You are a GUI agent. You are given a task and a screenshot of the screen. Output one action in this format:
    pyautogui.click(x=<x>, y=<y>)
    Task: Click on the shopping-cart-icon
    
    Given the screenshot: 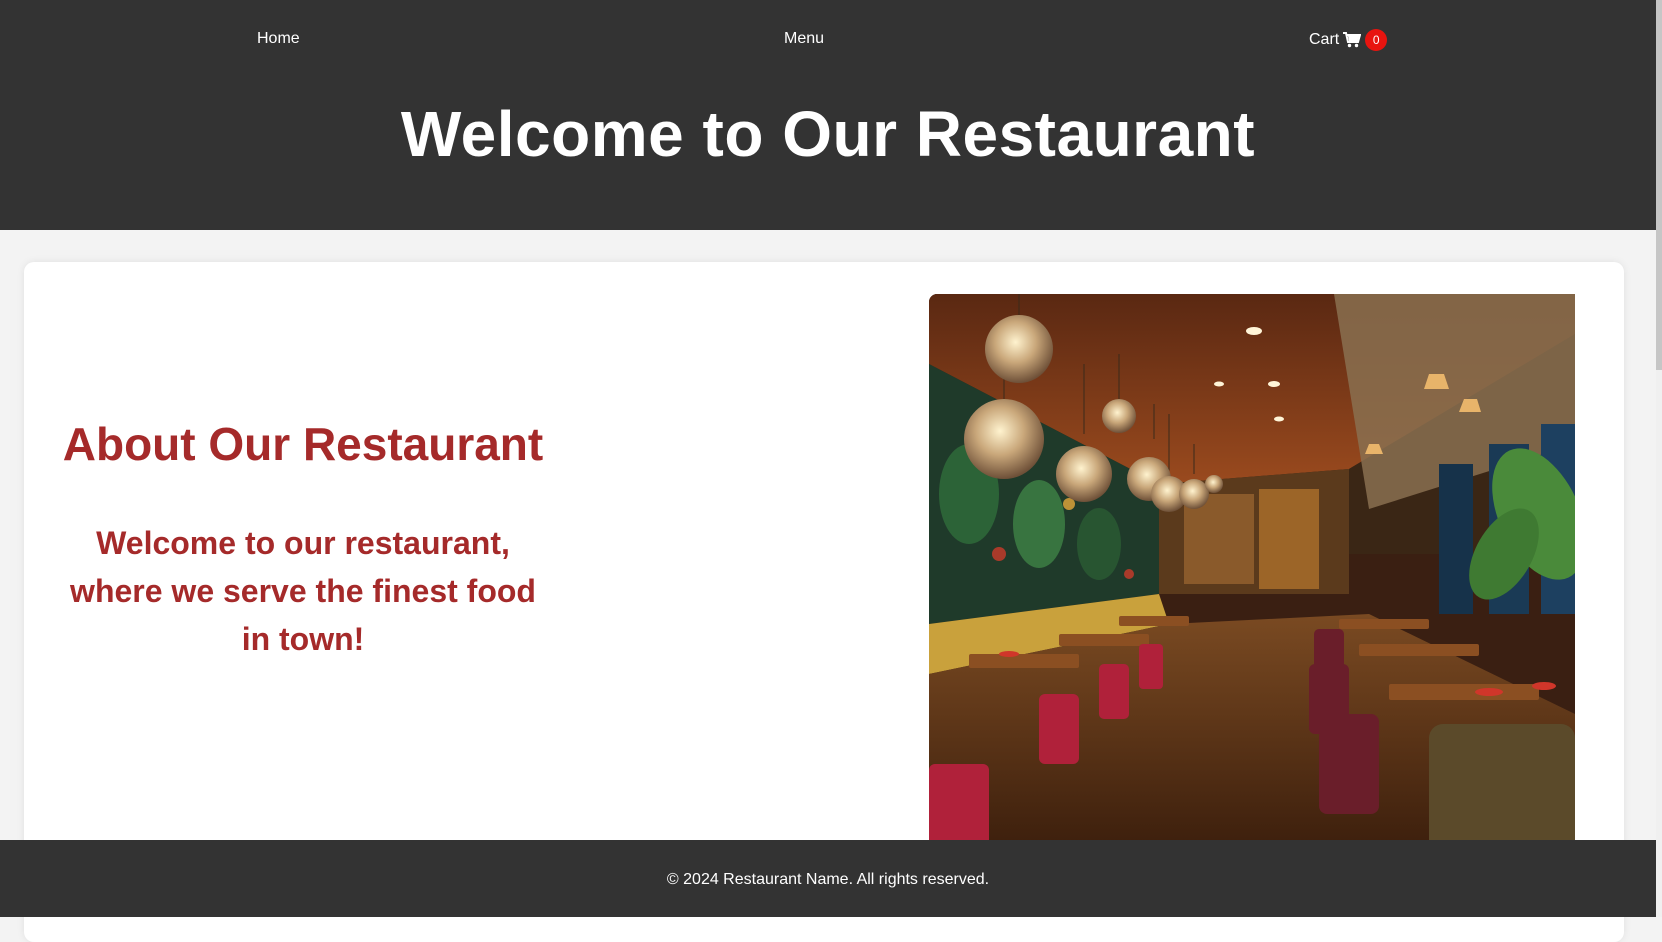 What is the action you would take?
    pyautogui.click(x=1352, y=40)
    